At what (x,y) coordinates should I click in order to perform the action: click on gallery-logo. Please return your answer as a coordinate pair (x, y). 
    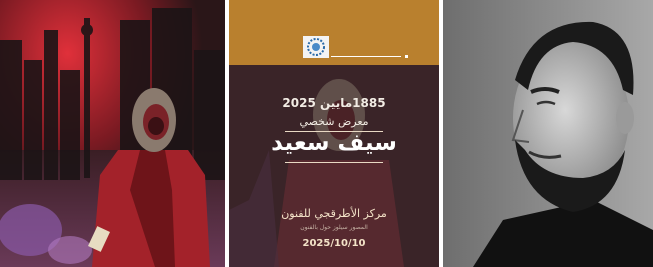
    Looking at the image, I should click on (316, 47).